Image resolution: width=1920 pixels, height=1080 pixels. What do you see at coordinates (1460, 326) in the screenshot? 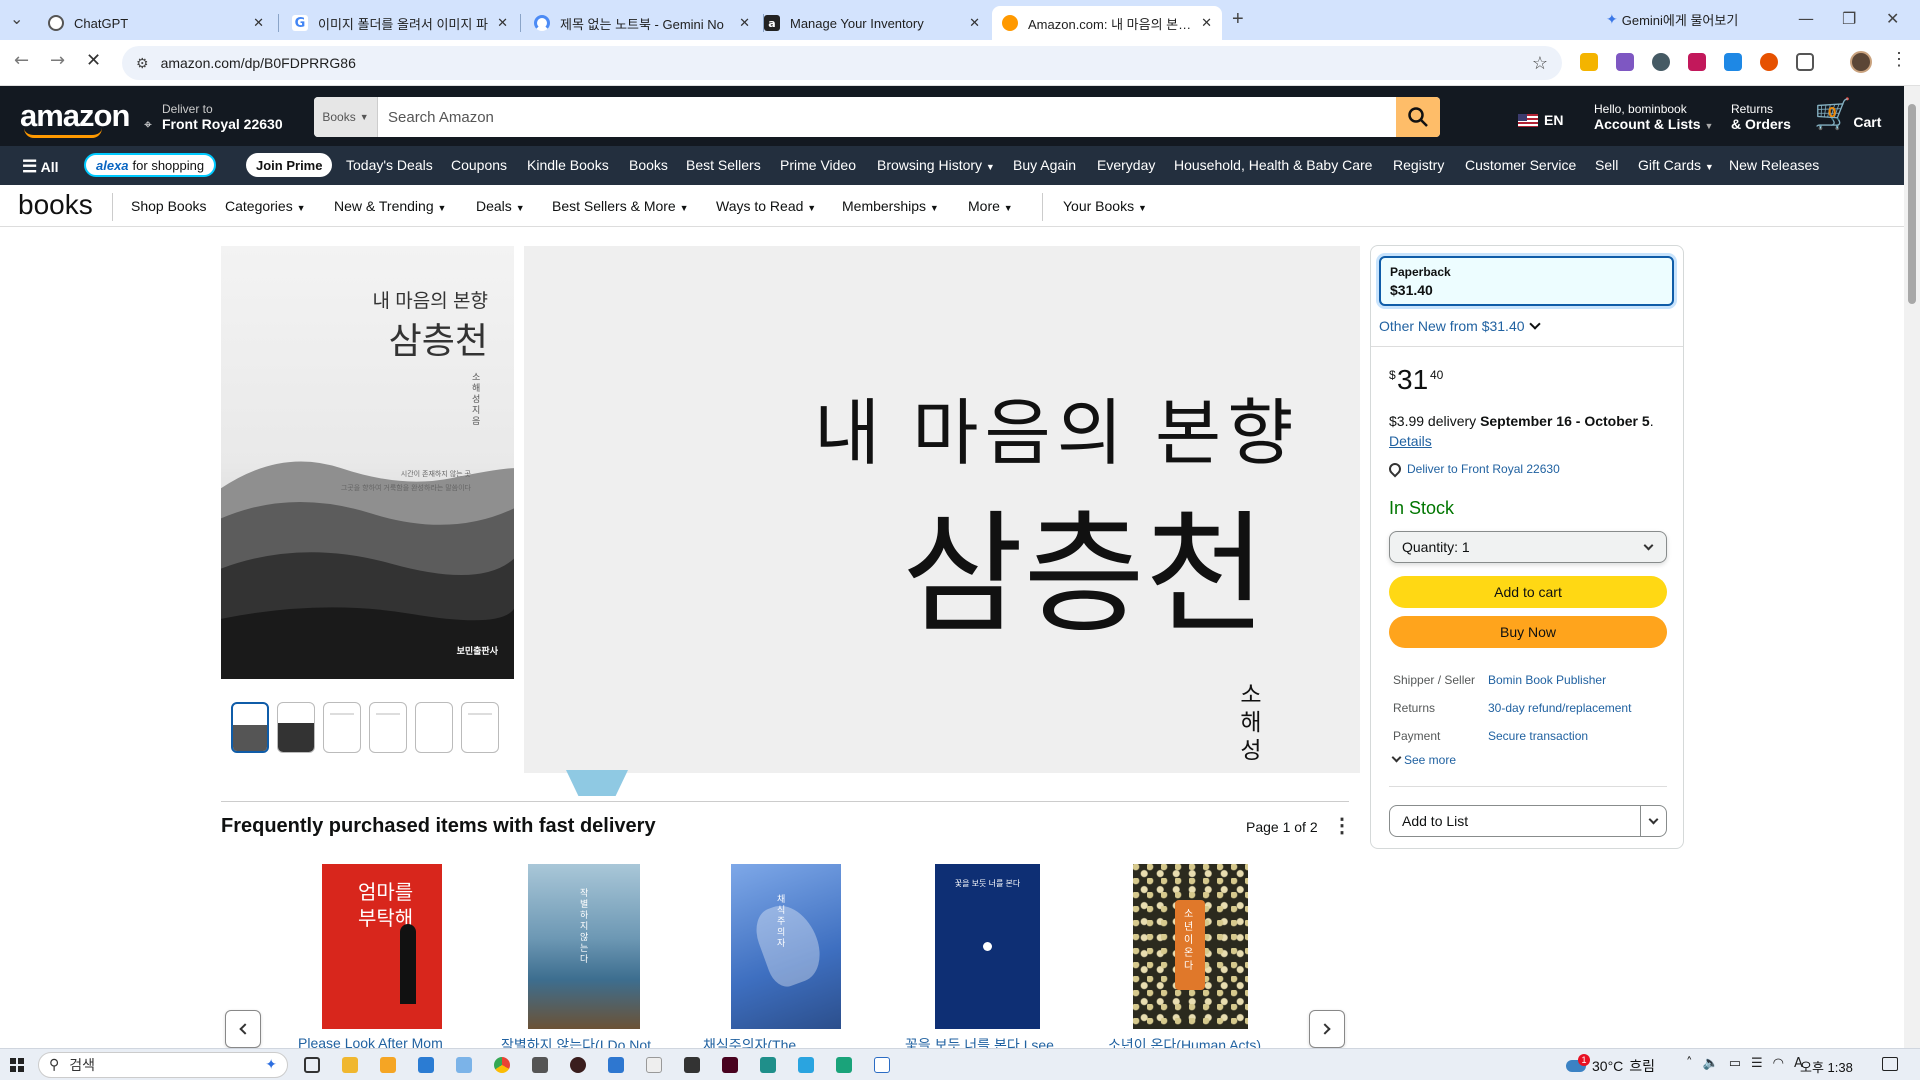
I see `other-new-offers-link: Other New from $31.40` at bounding box center [1460, 326].